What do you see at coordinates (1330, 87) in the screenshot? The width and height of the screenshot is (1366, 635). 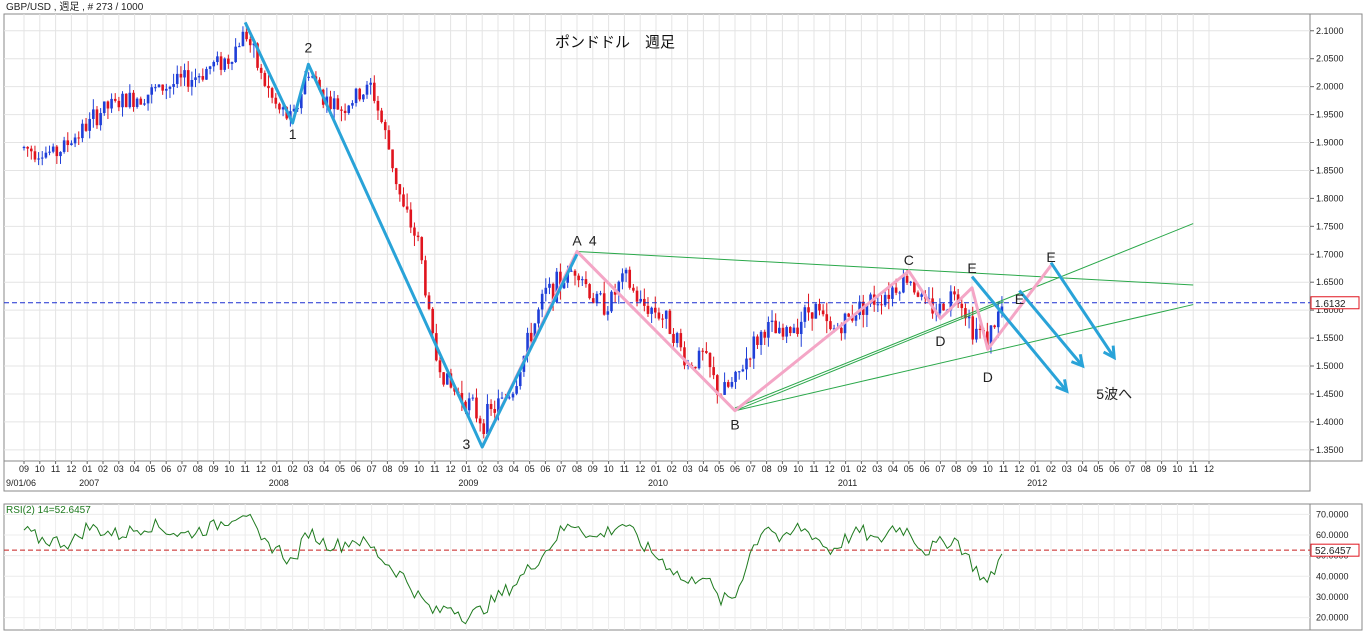 I see `y-tick-label: 2.0000` at bounding box center [1330, 87].